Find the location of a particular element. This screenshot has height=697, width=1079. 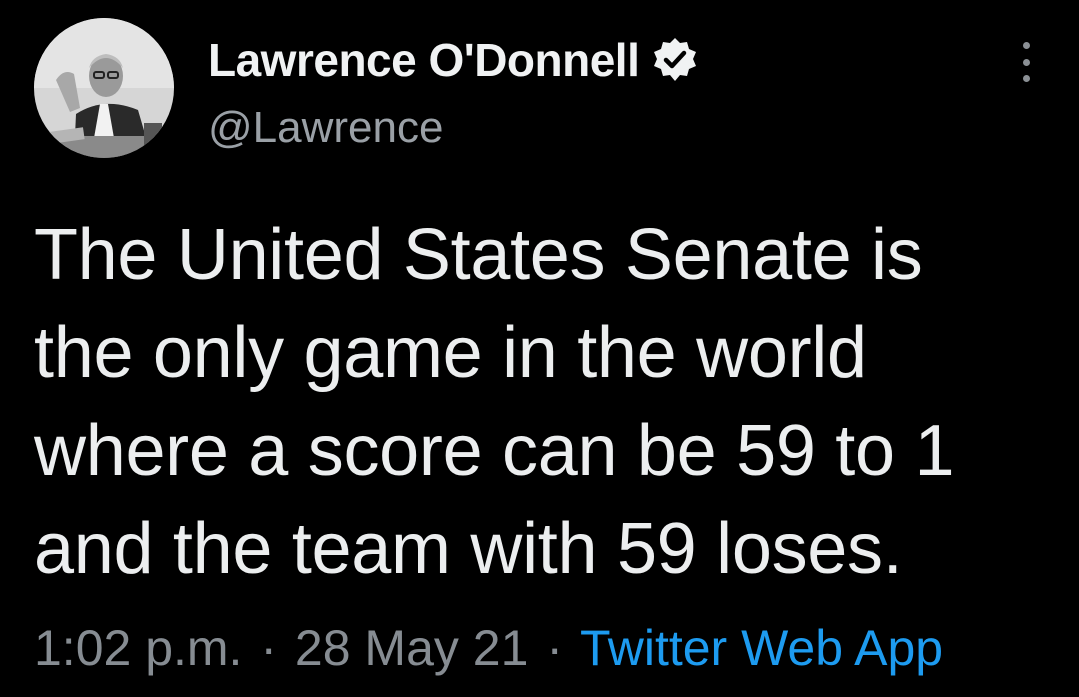

tweet-line: where a score can be 59 to 1 is located at coordinates (494, 451).